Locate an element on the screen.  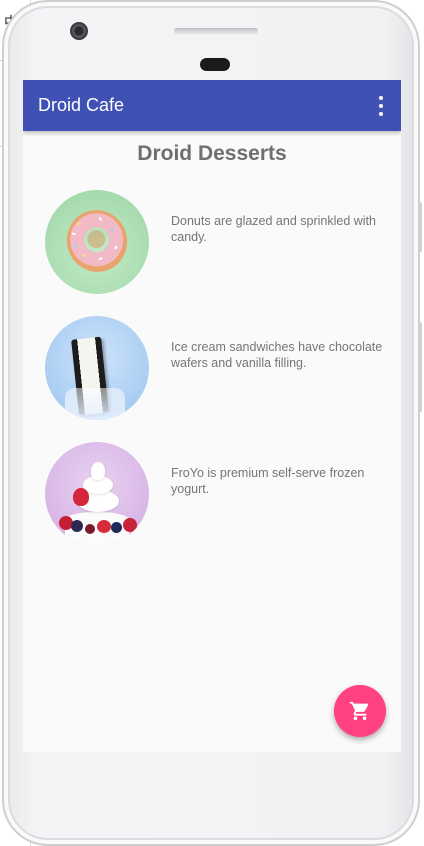
more-vert-icon is located at coordinates (381, 106).